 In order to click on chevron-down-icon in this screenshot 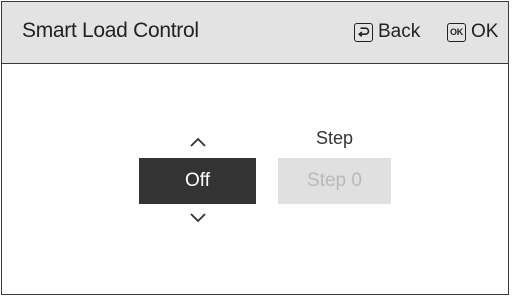, I will do `click(198, 218)`.